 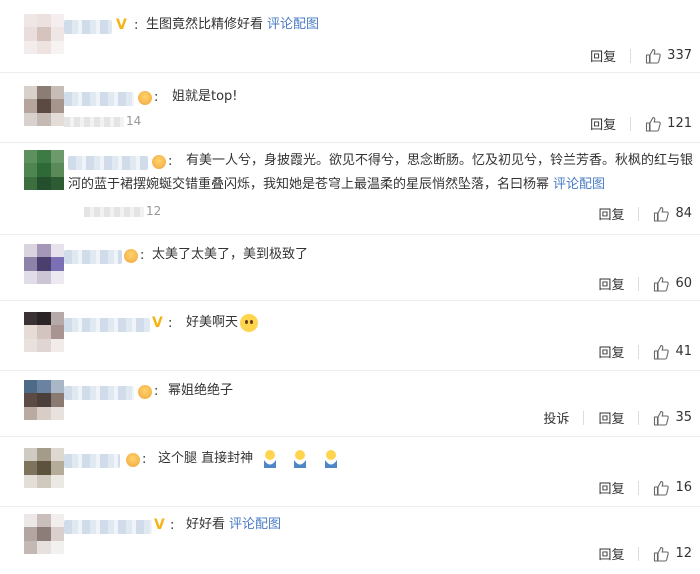 I want to click on like-count: 35, so click(x=683, y=417).